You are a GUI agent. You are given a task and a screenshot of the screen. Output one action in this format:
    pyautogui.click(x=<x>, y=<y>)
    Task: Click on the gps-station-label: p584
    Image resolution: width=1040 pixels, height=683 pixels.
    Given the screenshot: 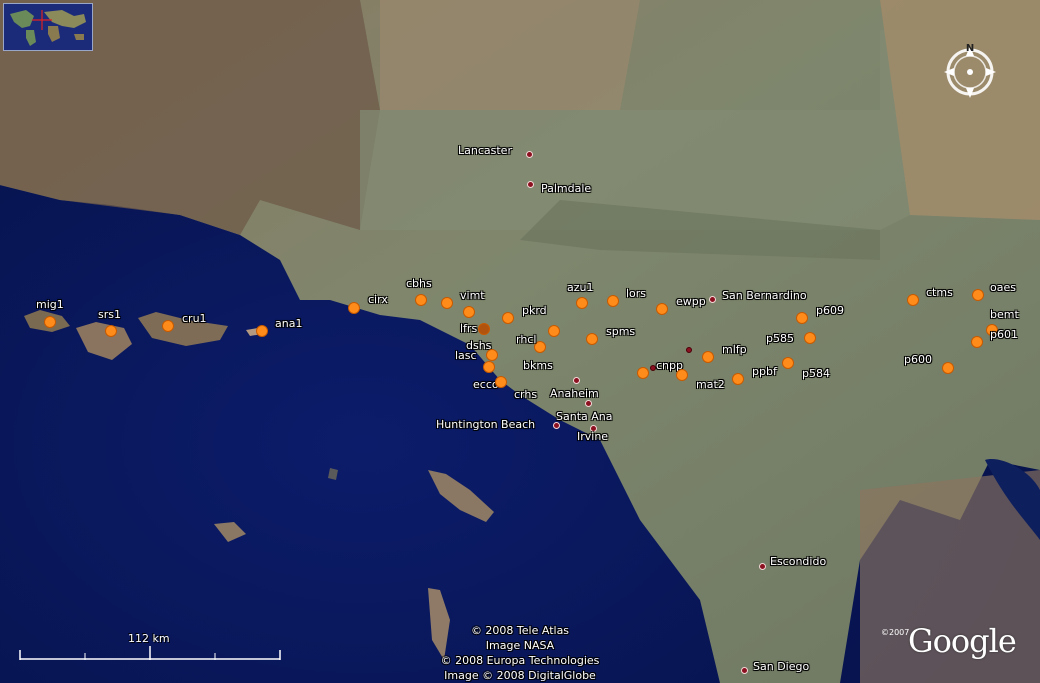 What is the action you would take?
    pyautogui.click(x=816, y=374)
    